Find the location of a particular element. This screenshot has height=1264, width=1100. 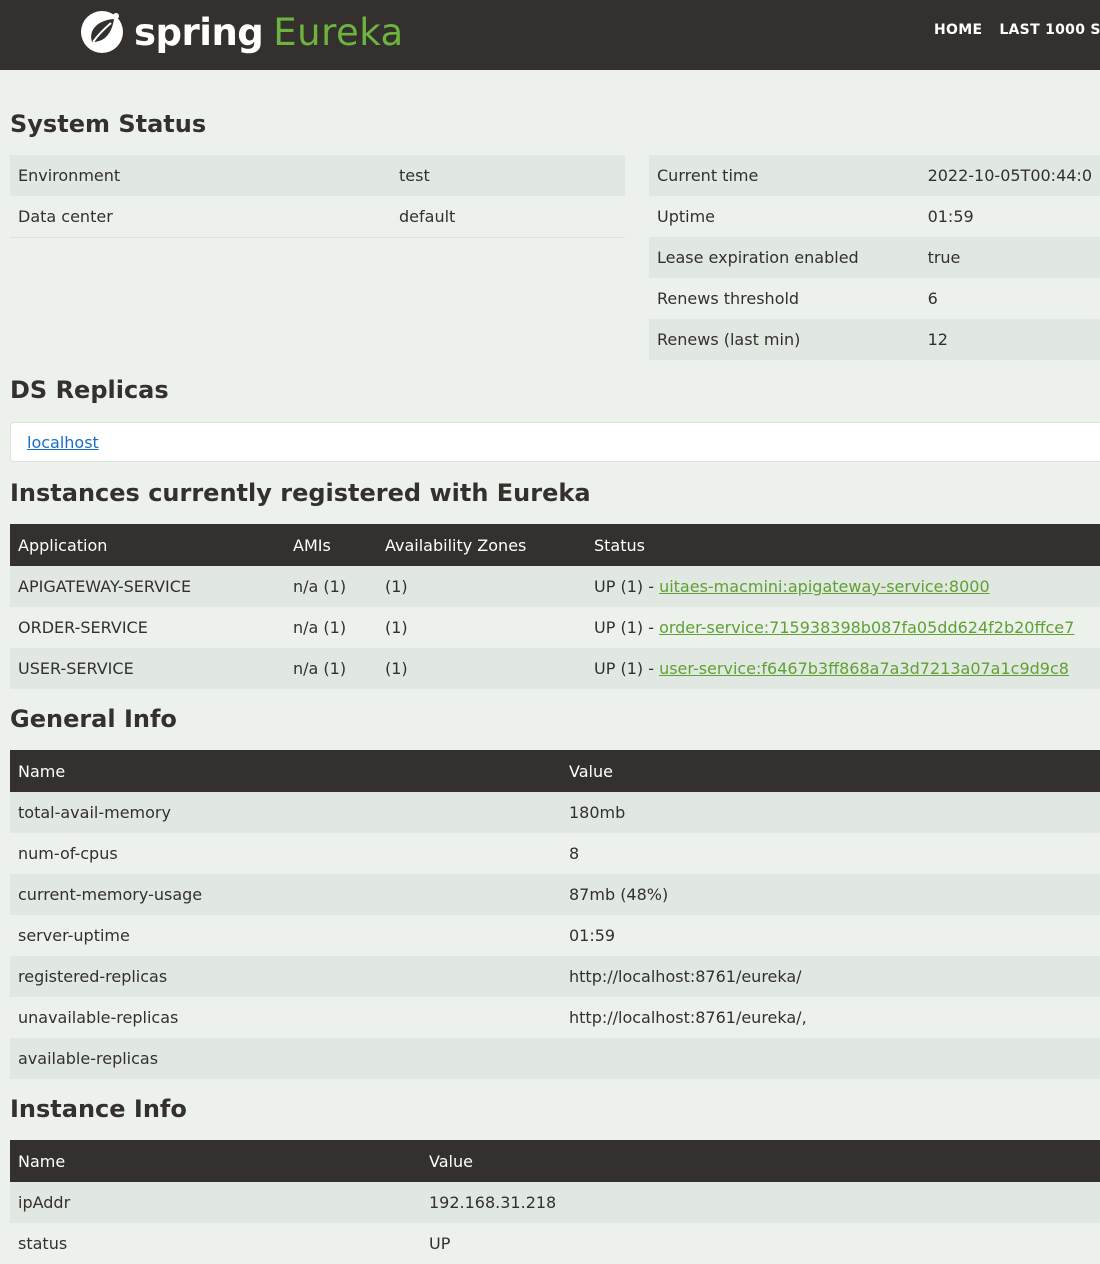

brand: spring Eureka is located at coordinates (241, 32).